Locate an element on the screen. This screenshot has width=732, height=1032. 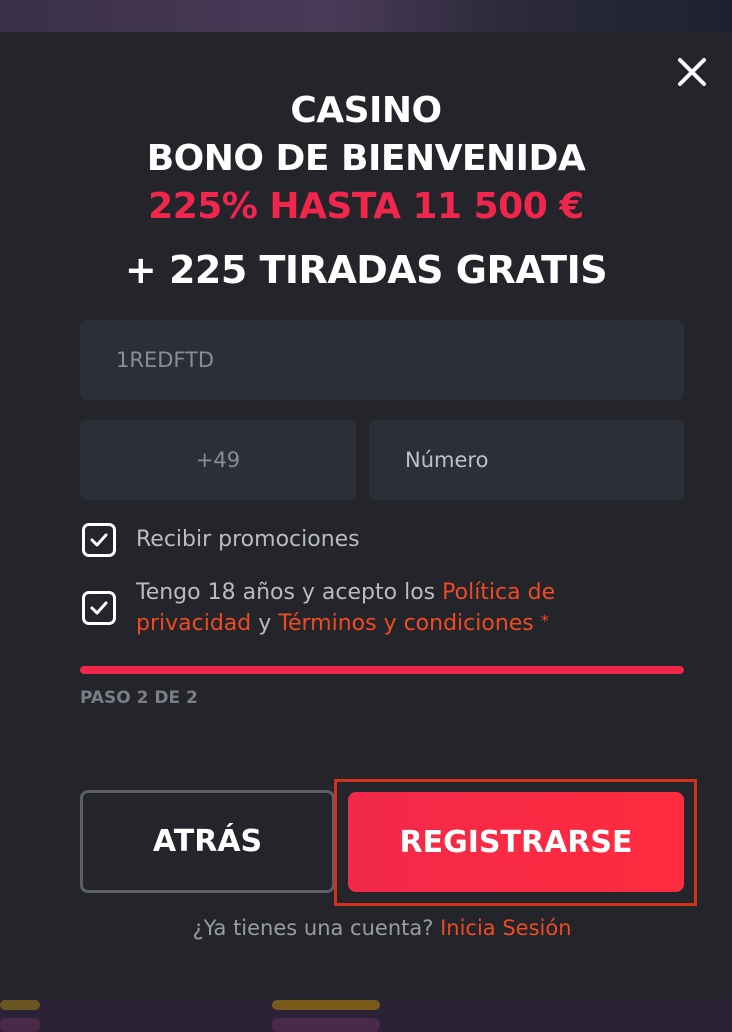
promotions-label: Recibir promociones is located at coordinates (248, 539).